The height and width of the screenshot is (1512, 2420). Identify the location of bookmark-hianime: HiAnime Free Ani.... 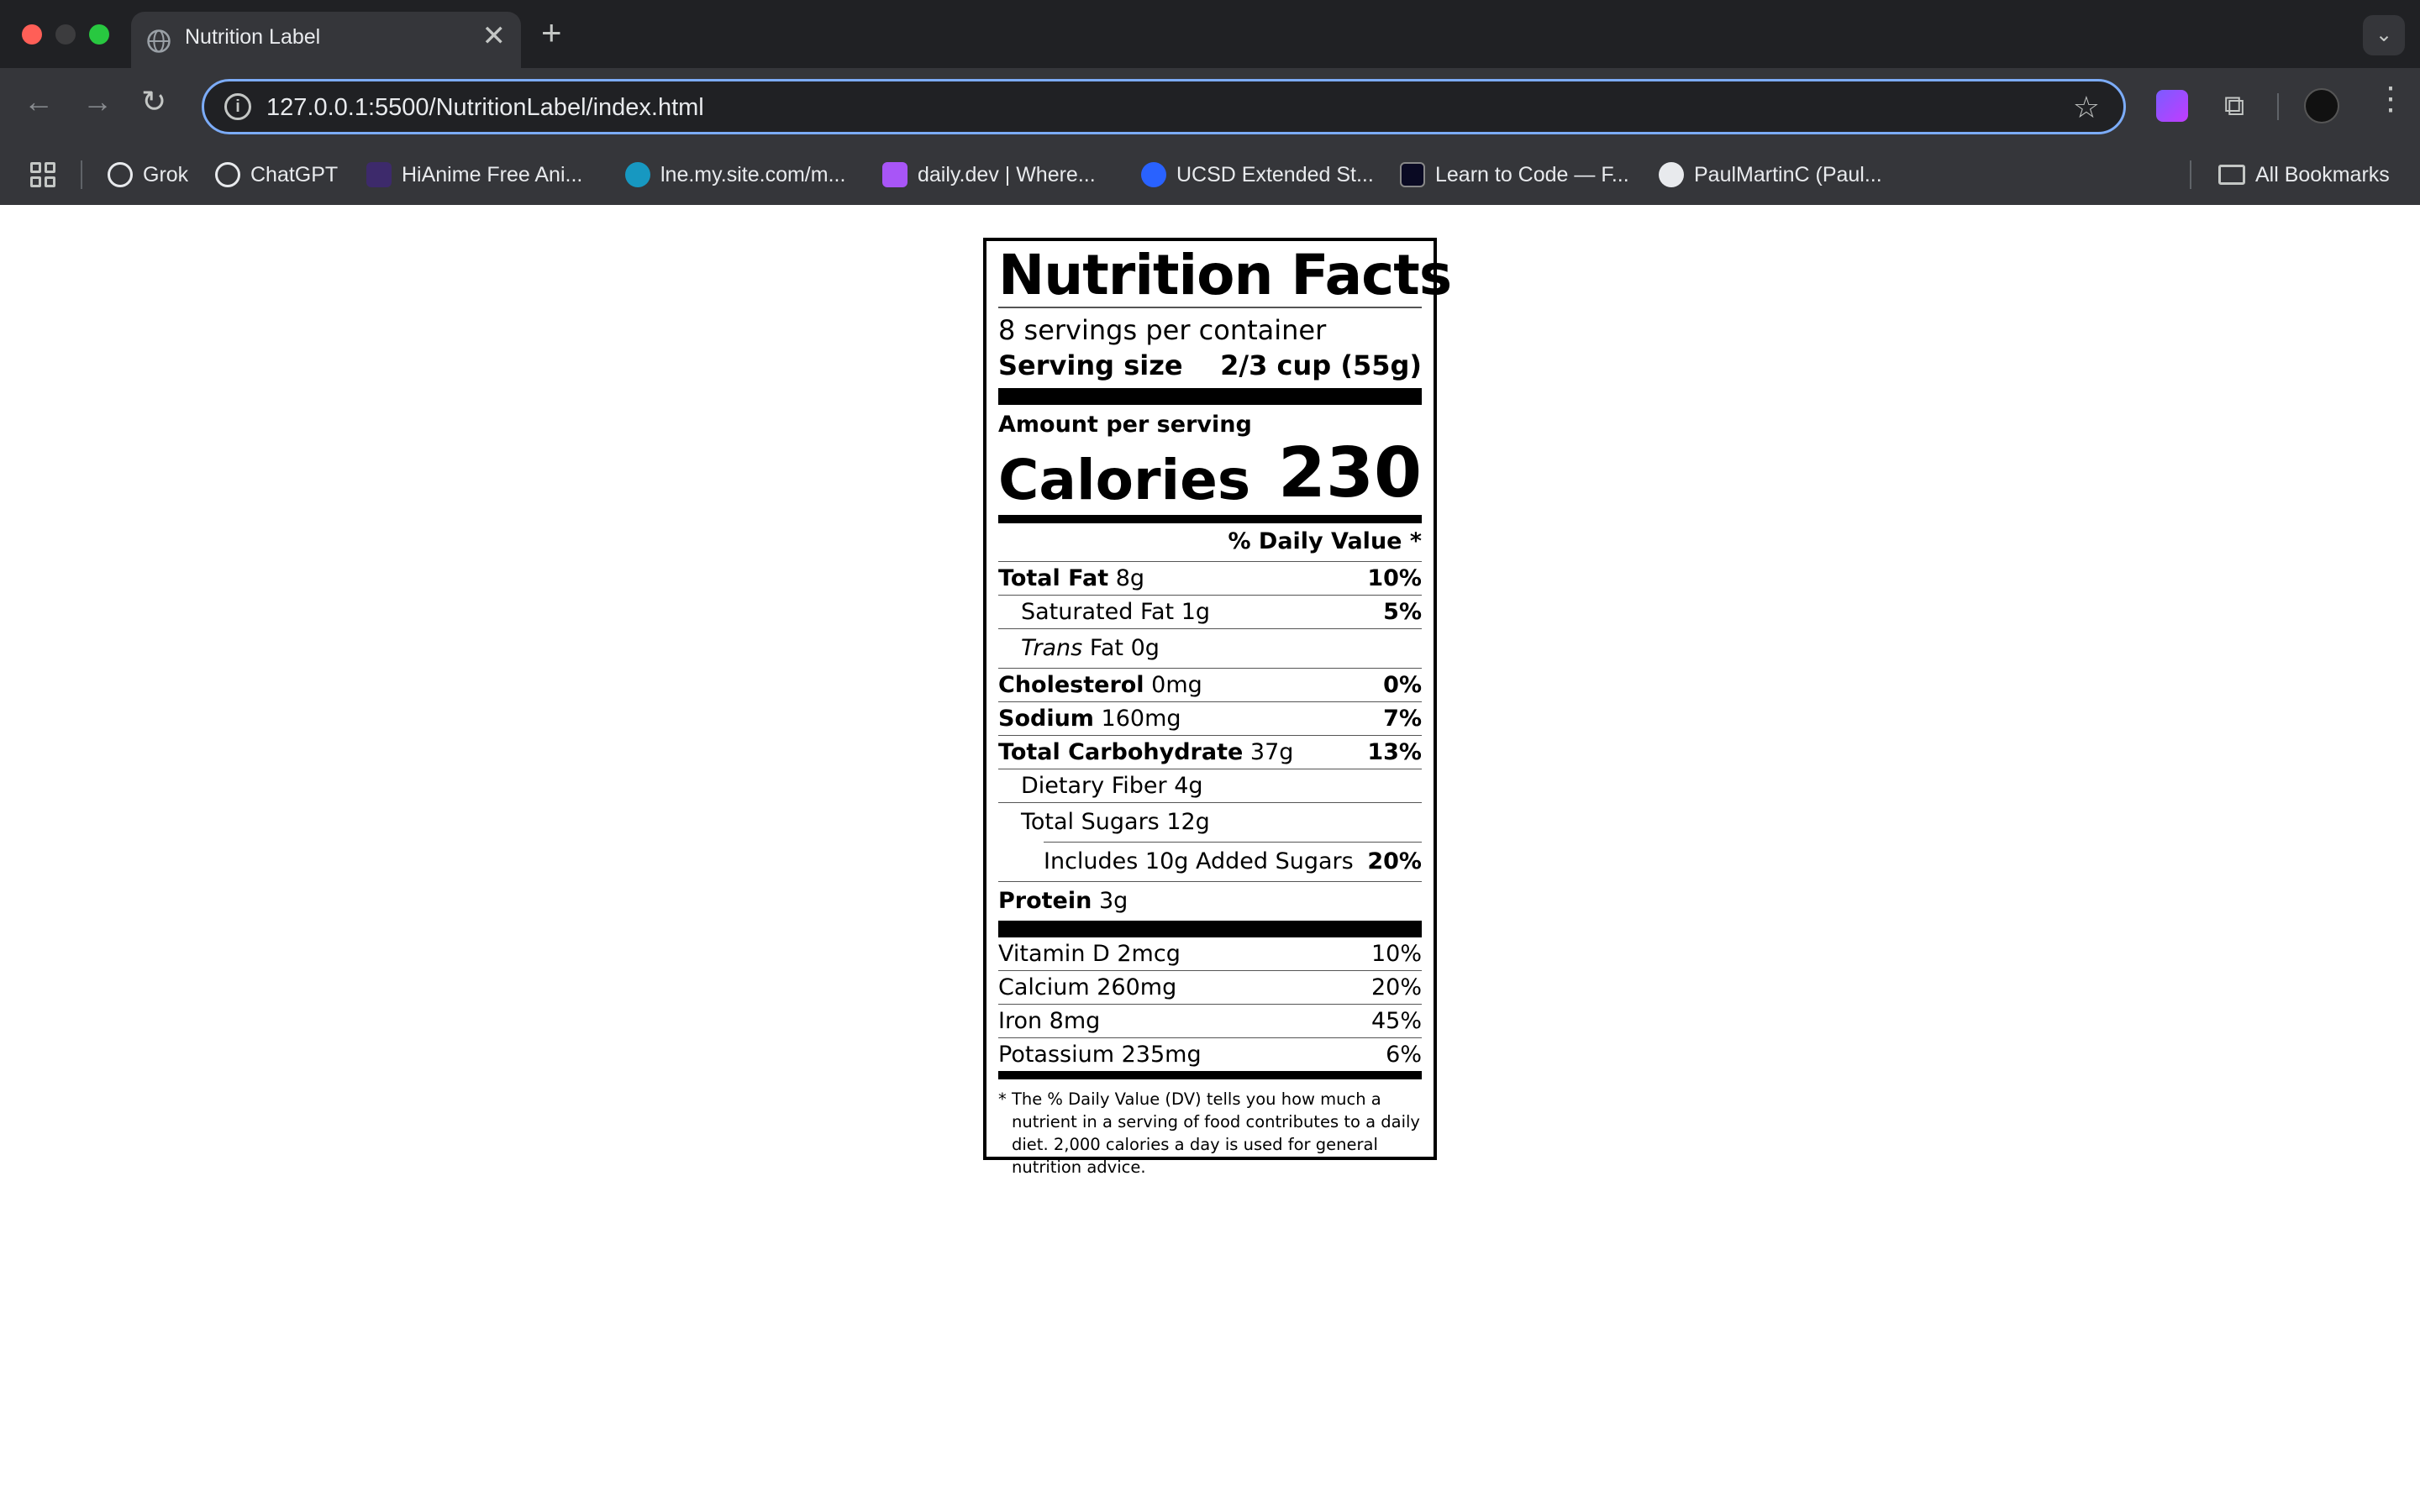
(474, 175).